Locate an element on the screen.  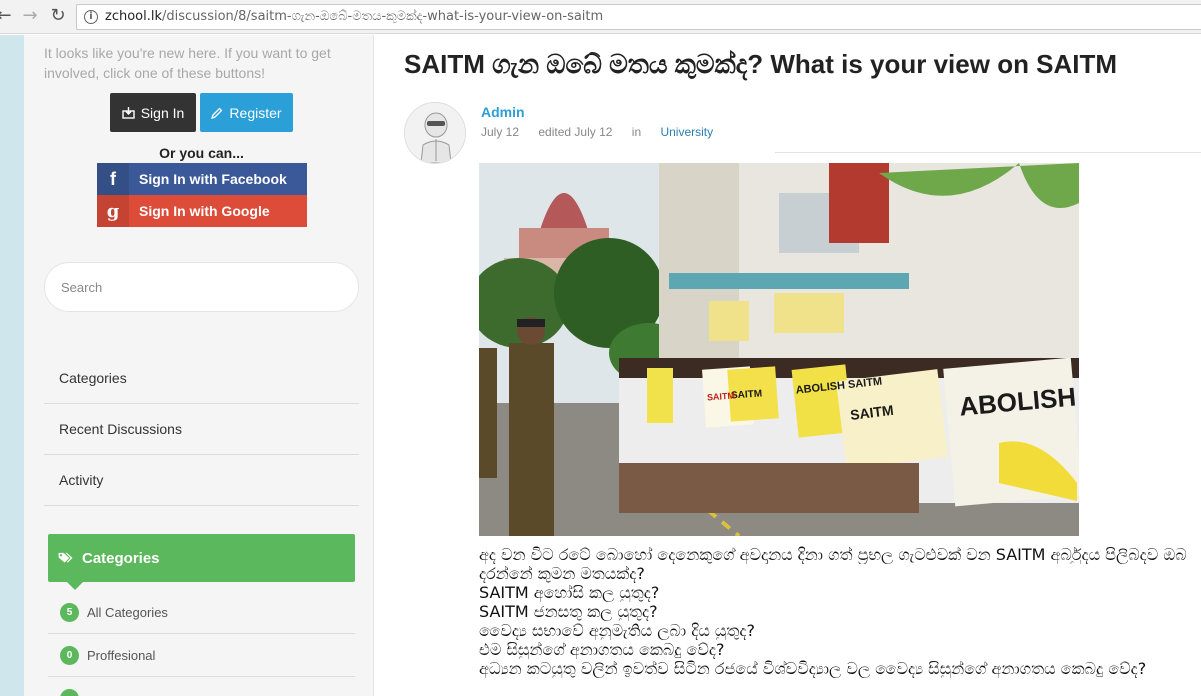
search-placeholder: Search is located at coordinates (82, 287).